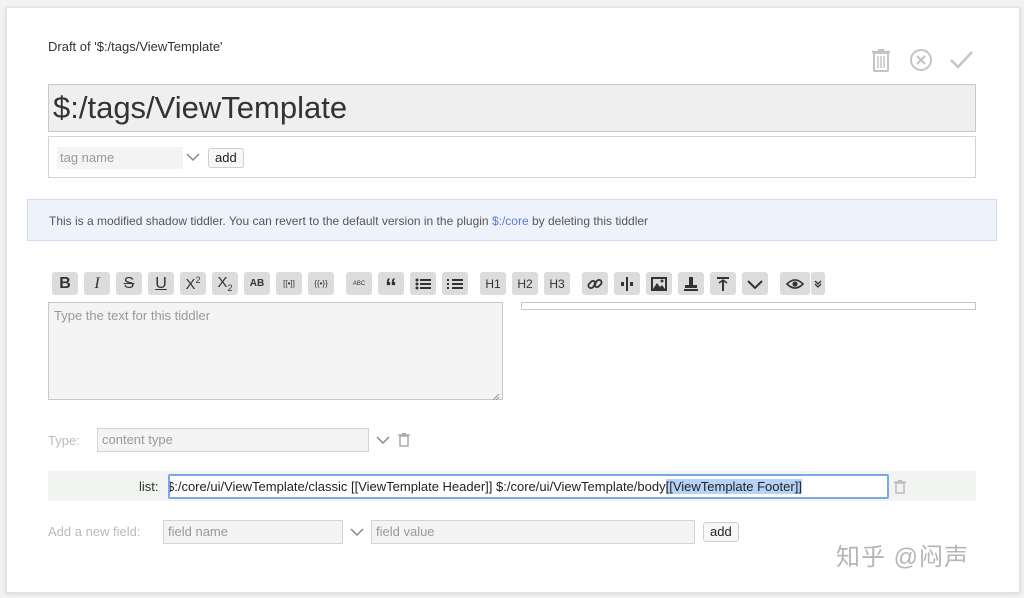 The width and height of the screenshot is (1024, 598). I want to click on strikethrough-icon: S, so click(129, 283).